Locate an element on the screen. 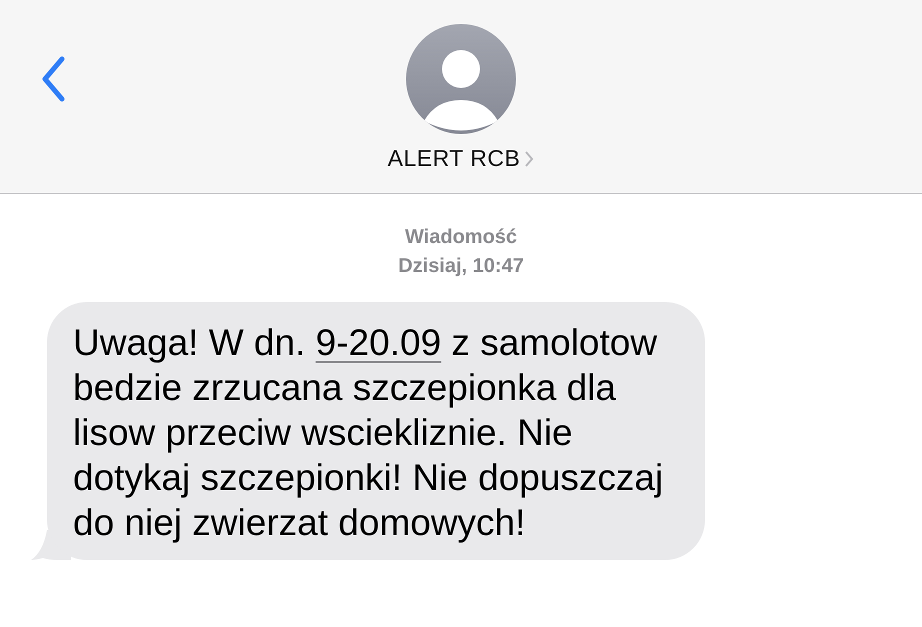 The image size is (922, 627). chevron-icon is located at coordinates (529, 159).